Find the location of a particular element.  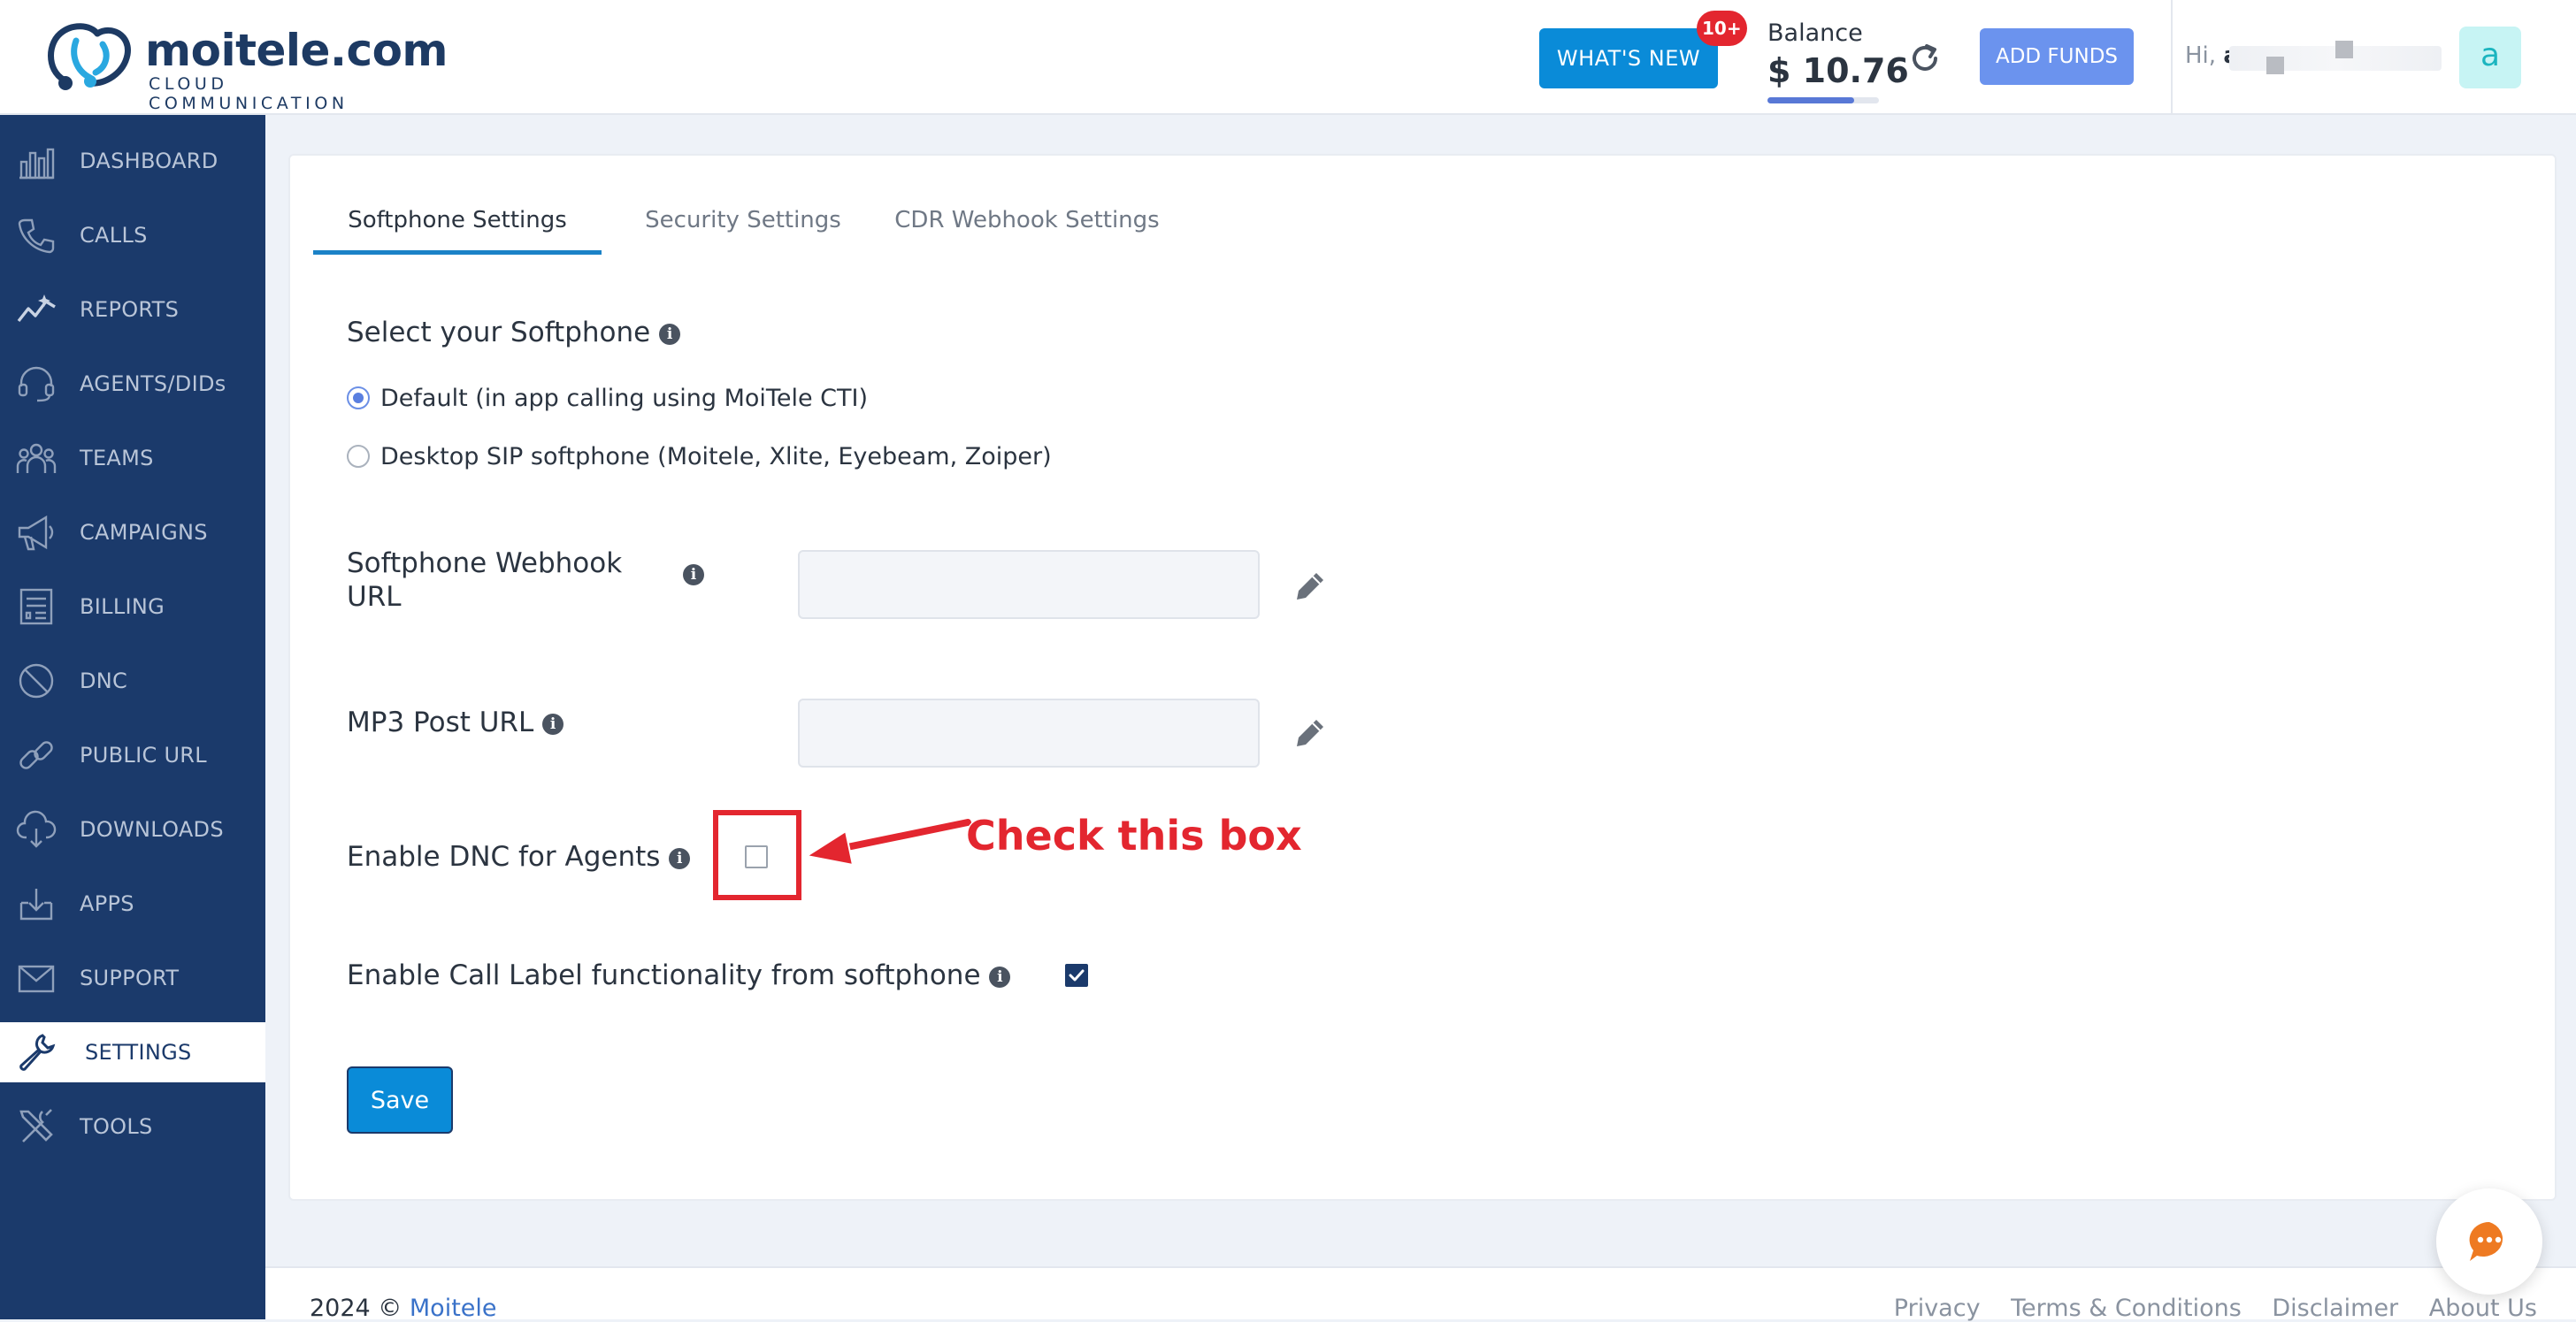

cloud-download-icon is located at coordinates (36, 829).